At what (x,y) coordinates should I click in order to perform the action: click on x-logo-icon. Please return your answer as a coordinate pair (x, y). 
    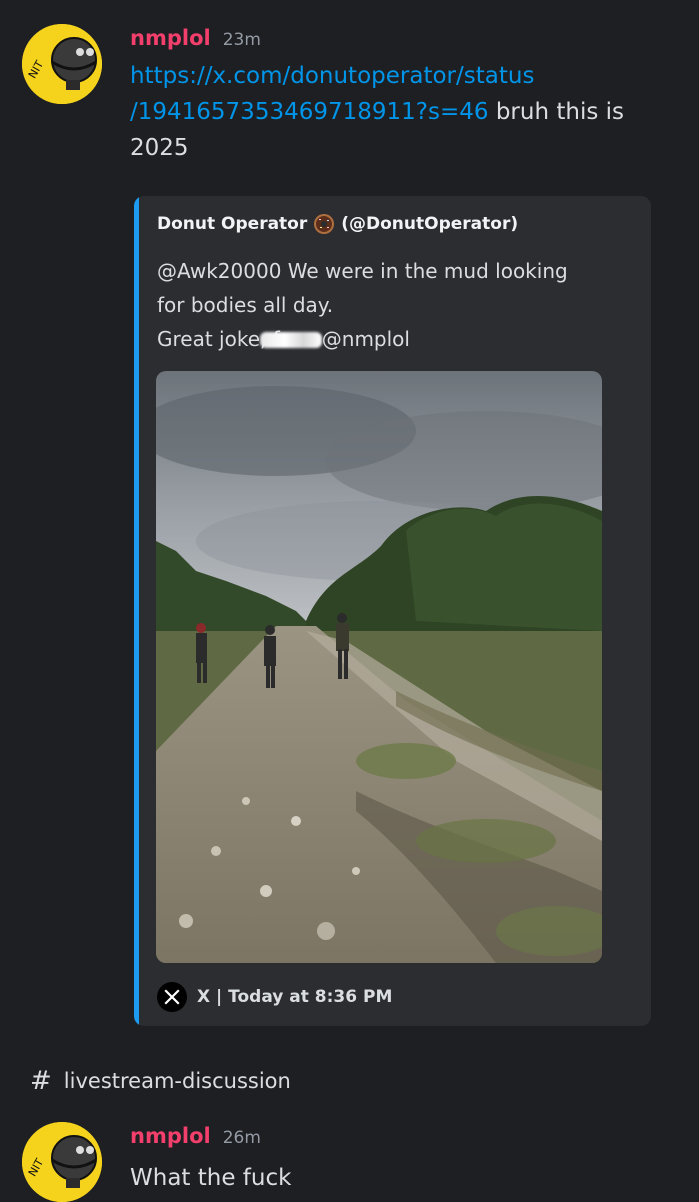
    Looking at the image, I should click on (172, 997).